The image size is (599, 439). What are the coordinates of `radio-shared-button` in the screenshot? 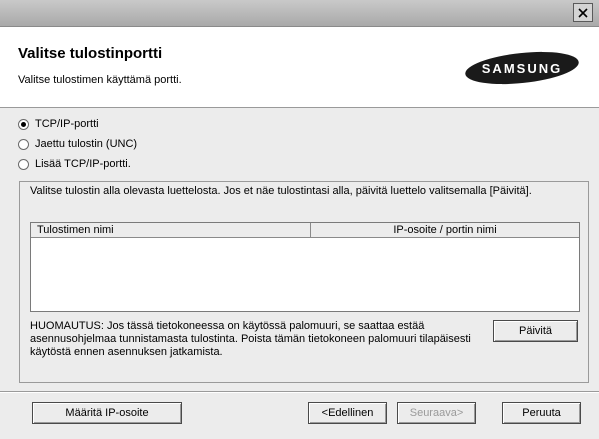 It's located at (23, 144).